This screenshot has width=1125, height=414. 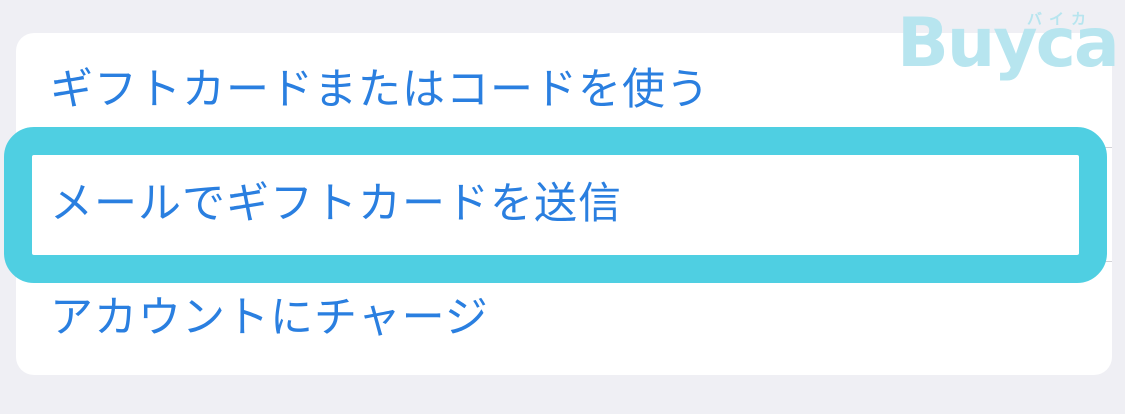 I want to click on watermark-reading-text: バイカ, so click(x=1060, y=19).